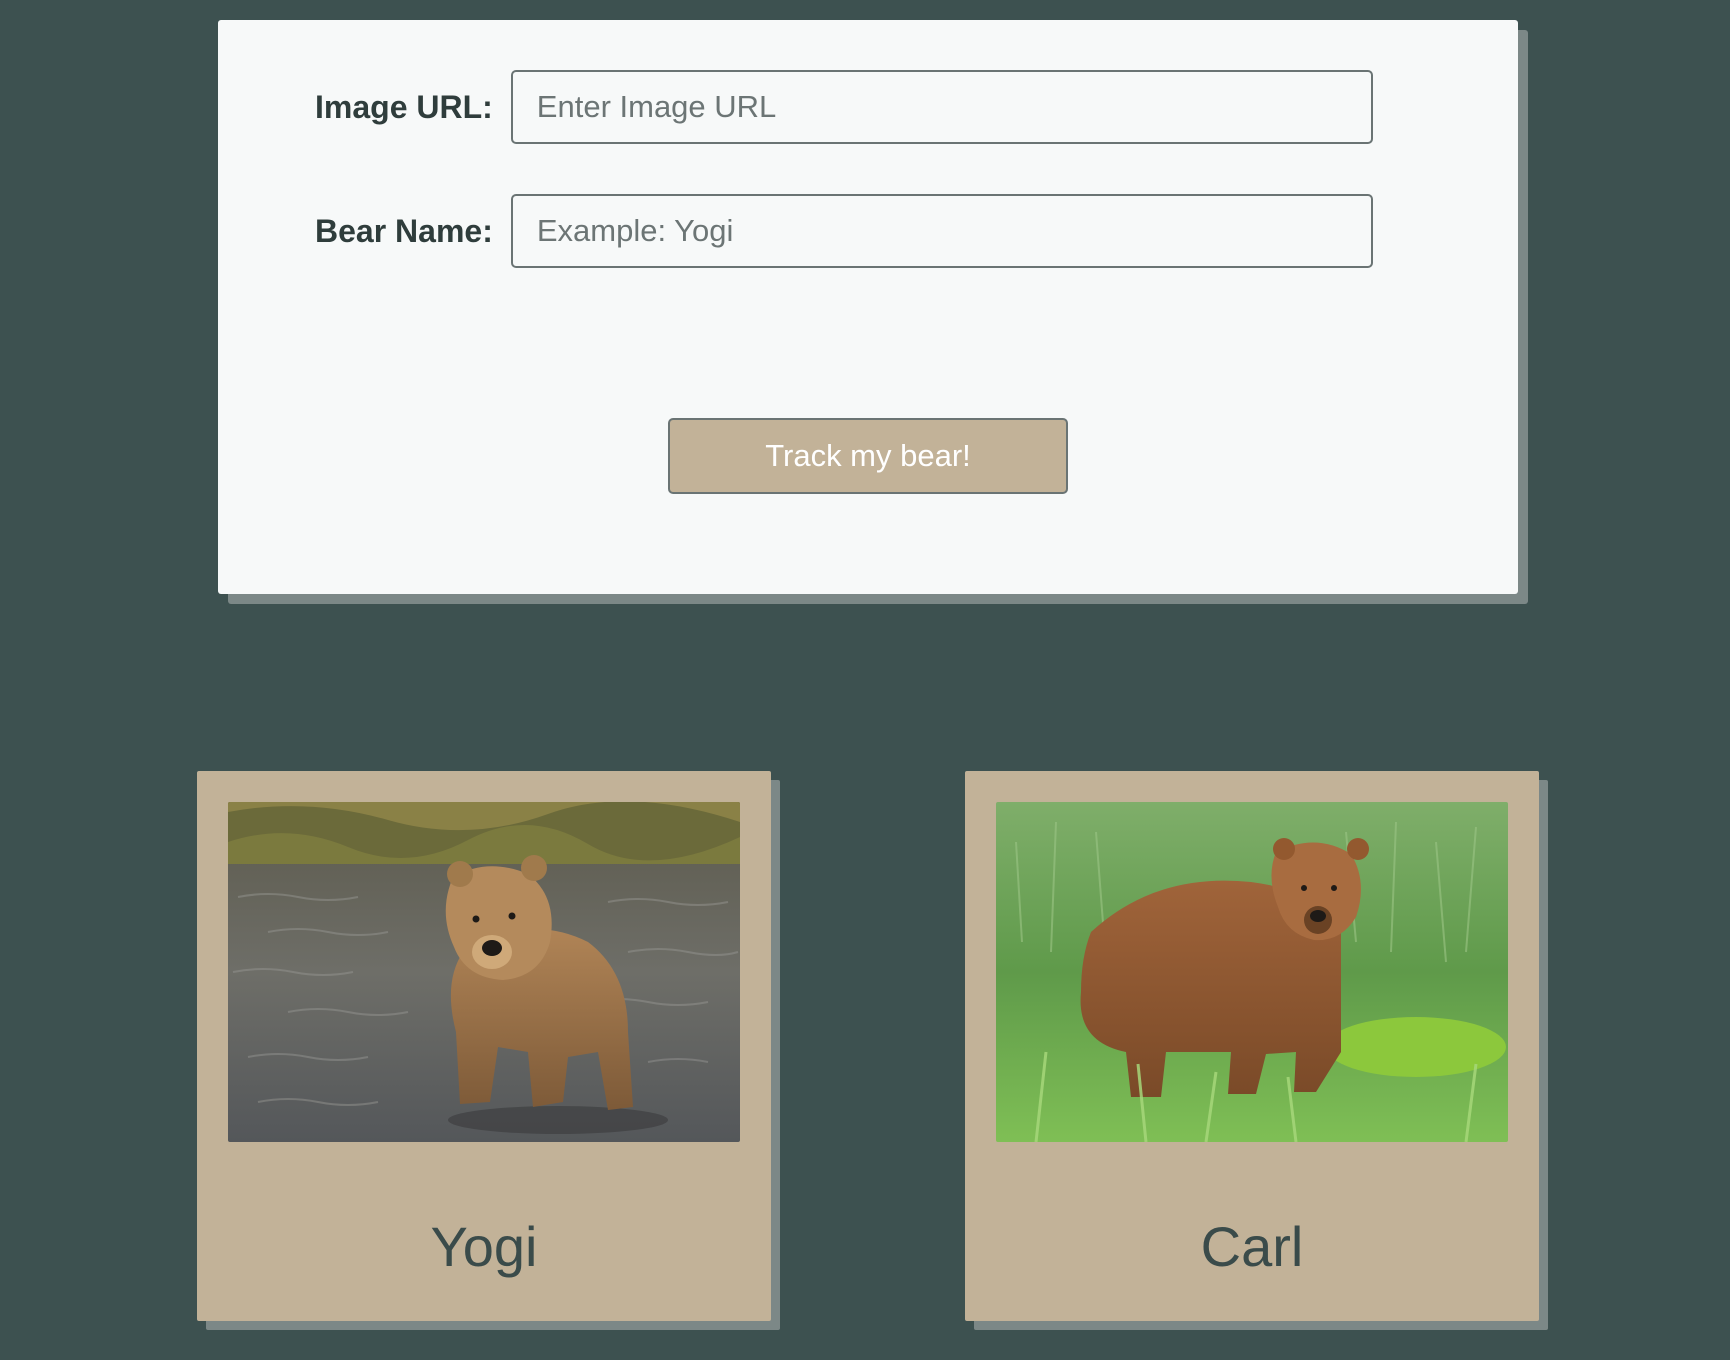 Image resolution: width=1730 pixels, height=1360 pixels. Describe the element at coordinates (404, 106) in the screenshot. I see `image-url-label: Image URL:` at that location.